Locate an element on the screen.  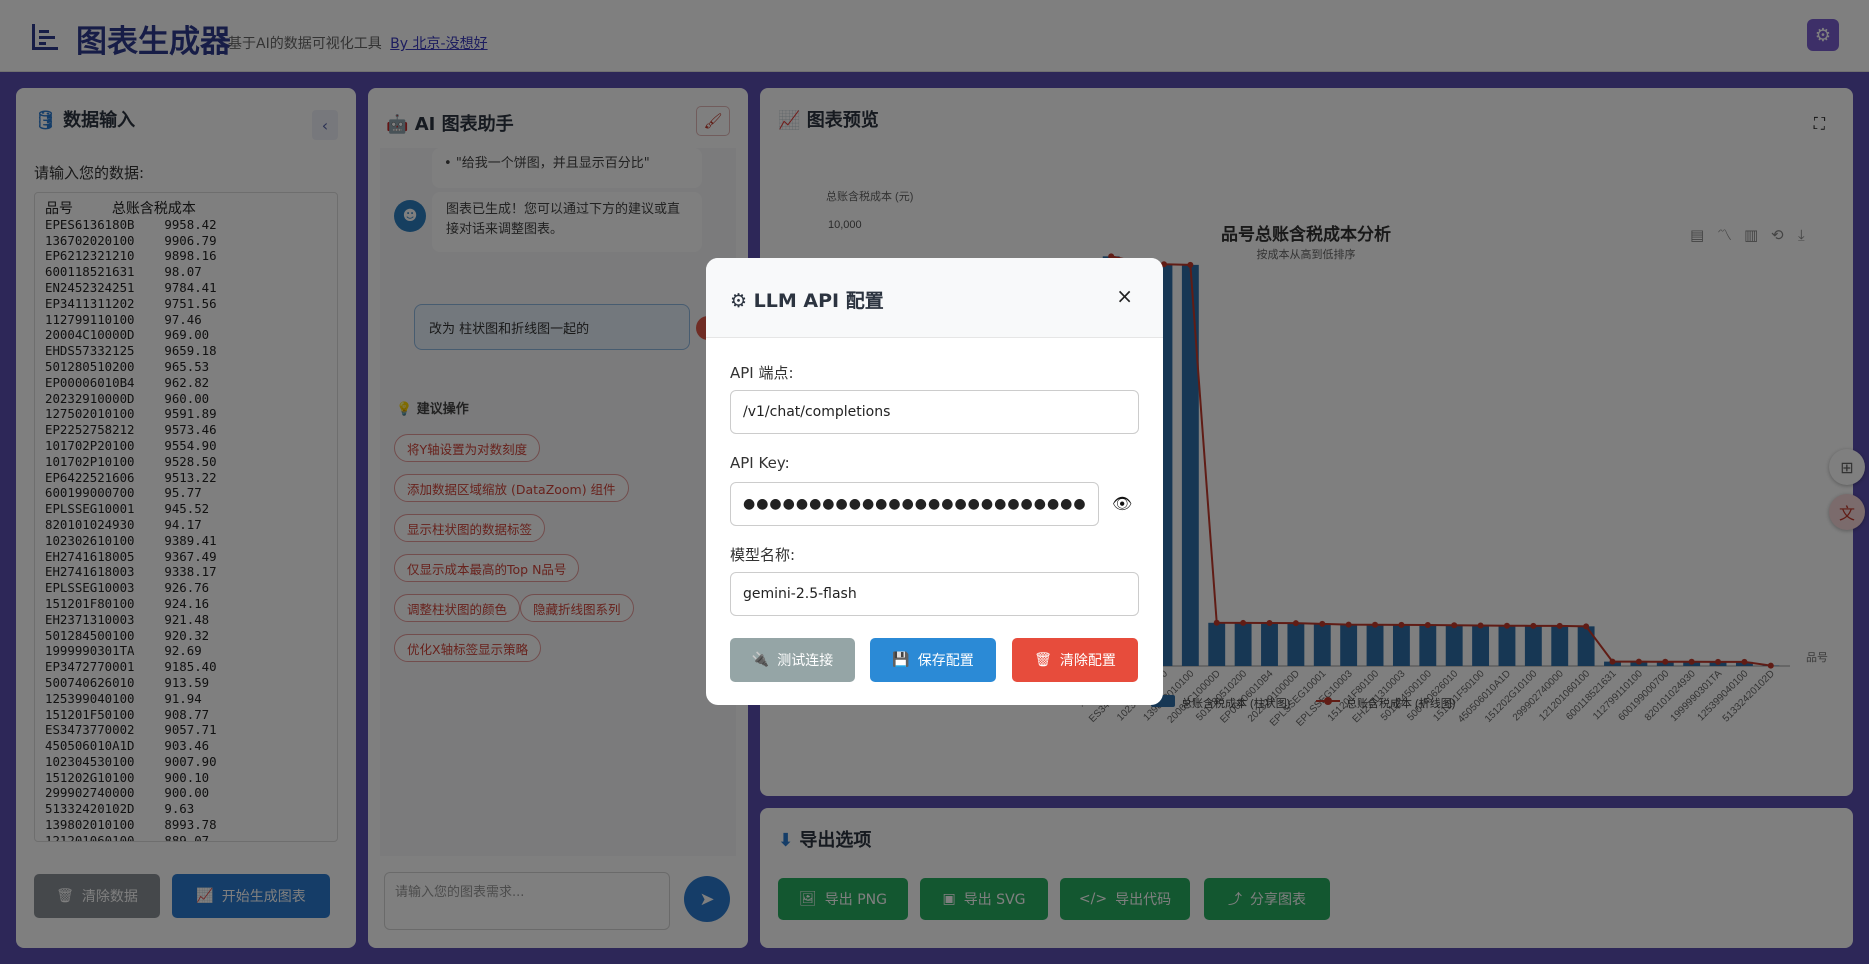
endpoint-label: API 端点: is located at coordinates (762, 373).